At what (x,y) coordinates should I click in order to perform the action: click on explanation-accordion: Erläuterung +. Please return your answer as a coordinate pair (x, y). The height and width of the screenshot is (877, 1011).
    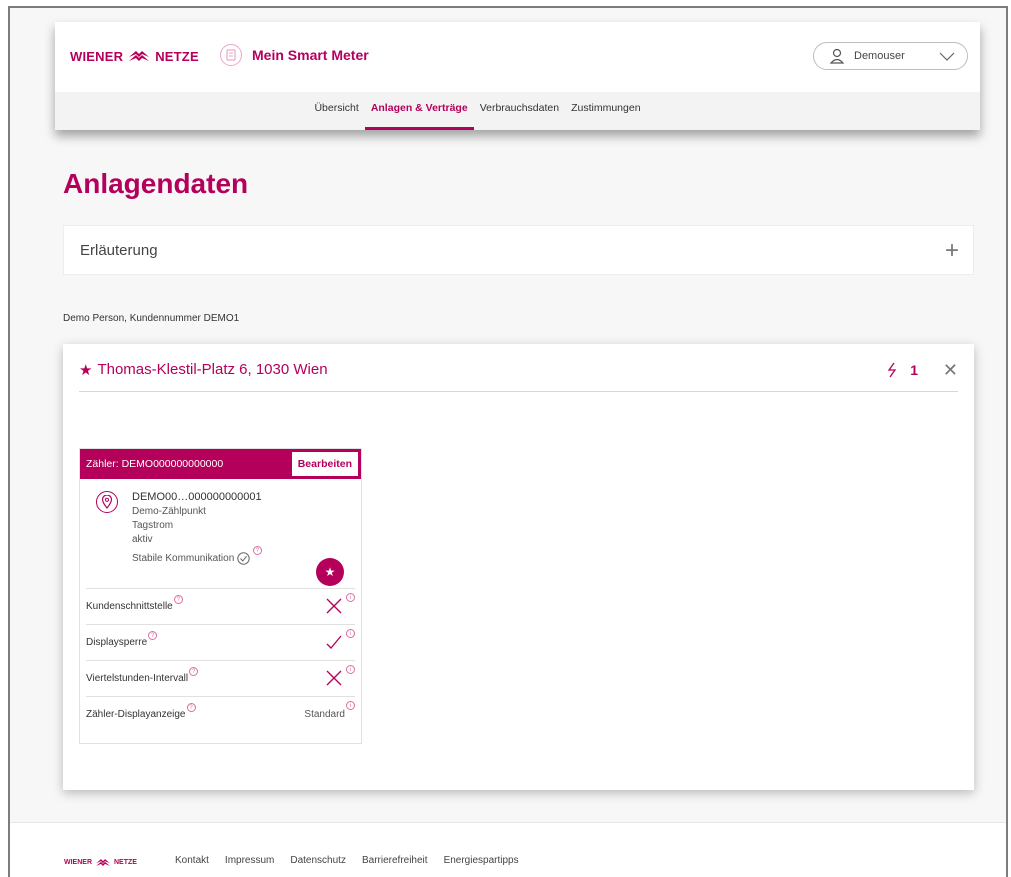
    Looking at the image, I should click on (518, 250).